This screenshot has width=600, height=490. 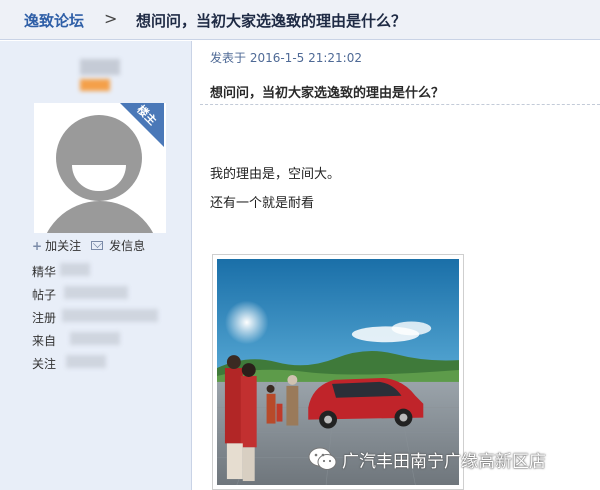 I want to click on stat-label-registered: 注册, so click(x=44, y=318).